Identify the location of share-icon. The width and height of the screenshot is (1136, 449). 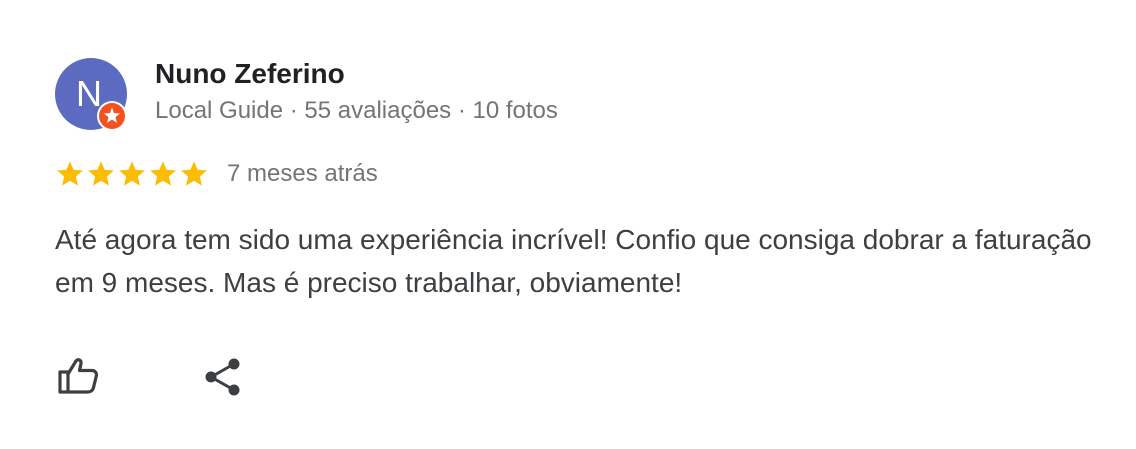
(222, 377).